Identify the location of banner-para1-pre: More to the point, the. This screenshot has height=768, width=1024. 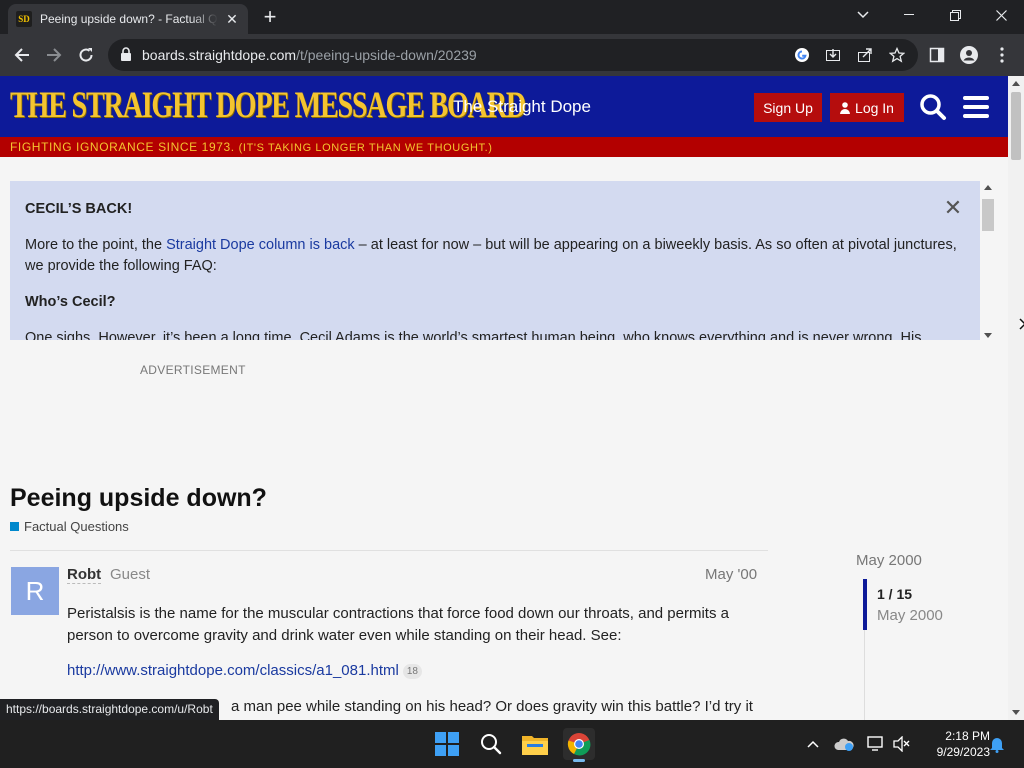
(96, 245).